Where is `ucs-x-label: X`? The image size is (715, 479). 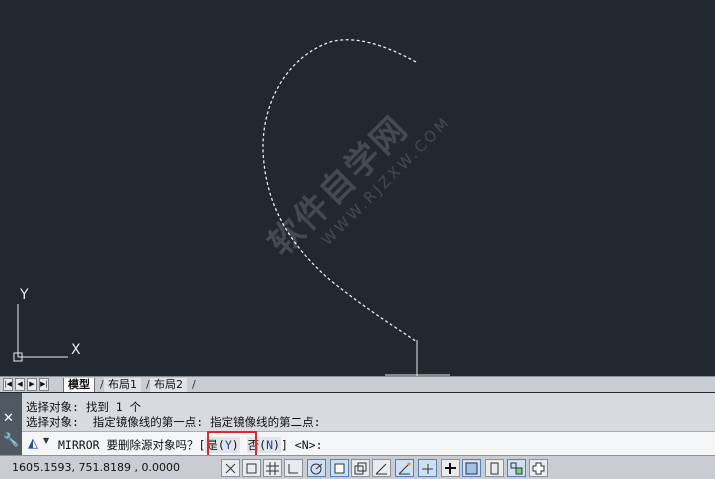
ucs-x-label: X is located at coordinates (76, 350).